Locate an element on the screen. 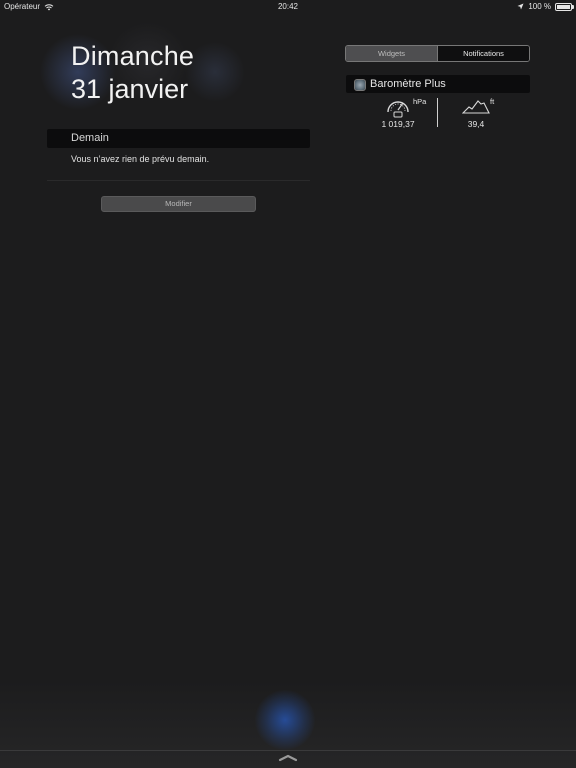 The height and width of the screenshot is (768, 576). tab-widgets: Widgets is located at coordinates (392, 53).